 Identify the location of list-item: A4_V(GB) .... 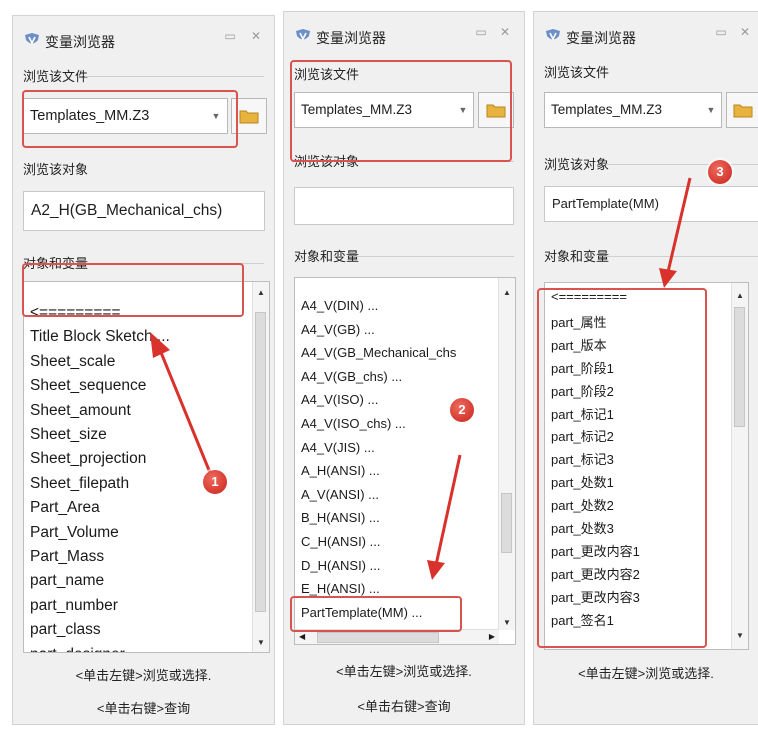
(338, 329).